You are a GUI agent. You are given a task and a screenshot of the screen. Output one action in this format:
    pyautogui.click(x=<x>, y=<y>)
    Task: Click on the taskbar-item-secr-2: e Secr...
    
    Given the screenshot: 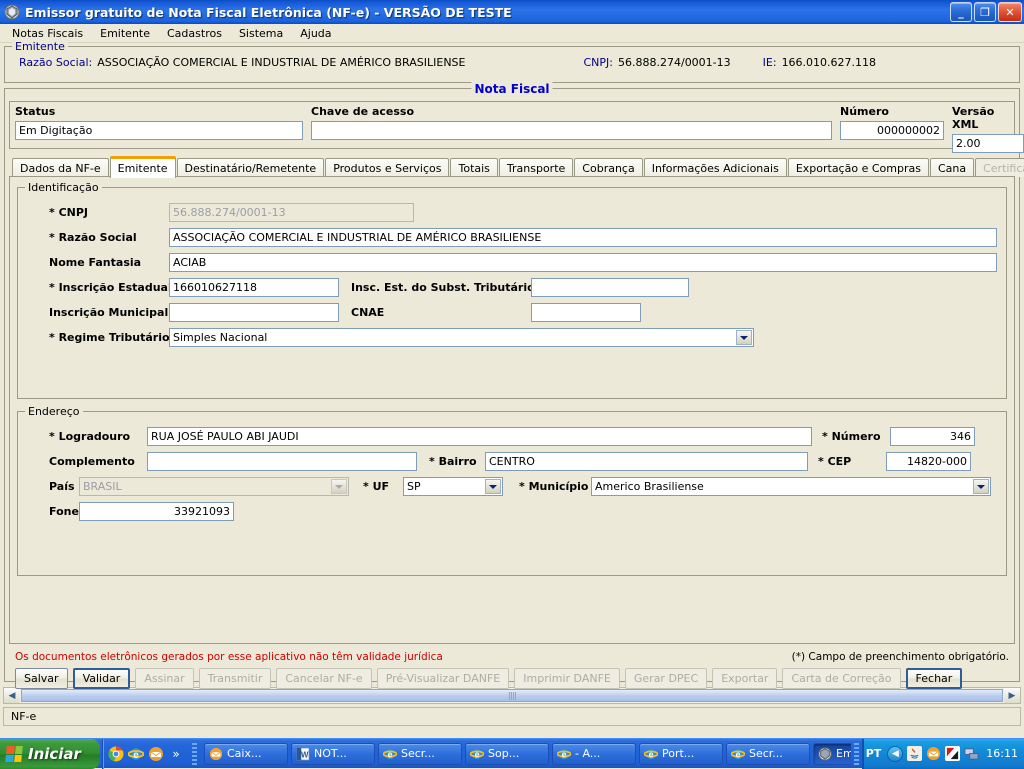 What is the action you would take?
    pyautogui.click(x=768, y=754)
    